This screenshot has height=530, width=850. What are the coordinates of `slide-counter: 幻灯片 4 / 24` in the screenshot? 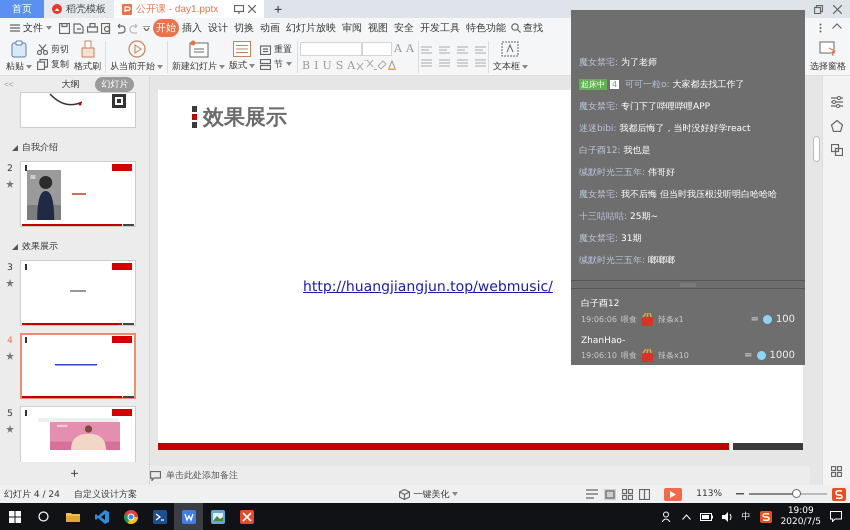 It's located at (32, 494).